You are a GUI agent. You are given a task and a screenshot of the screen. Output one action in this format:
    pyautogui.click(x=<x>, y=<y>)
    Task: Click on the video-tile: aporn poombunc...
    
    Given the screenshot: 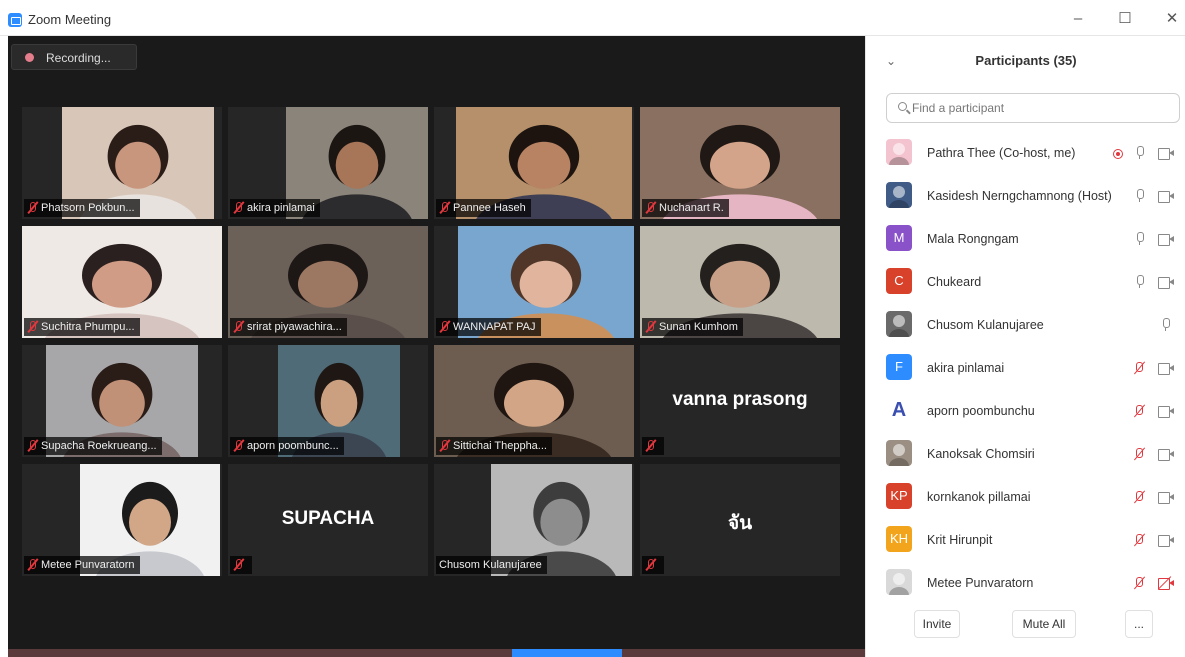 What is the action you would take?
    pyautogui.click(x=328, y=401)
    